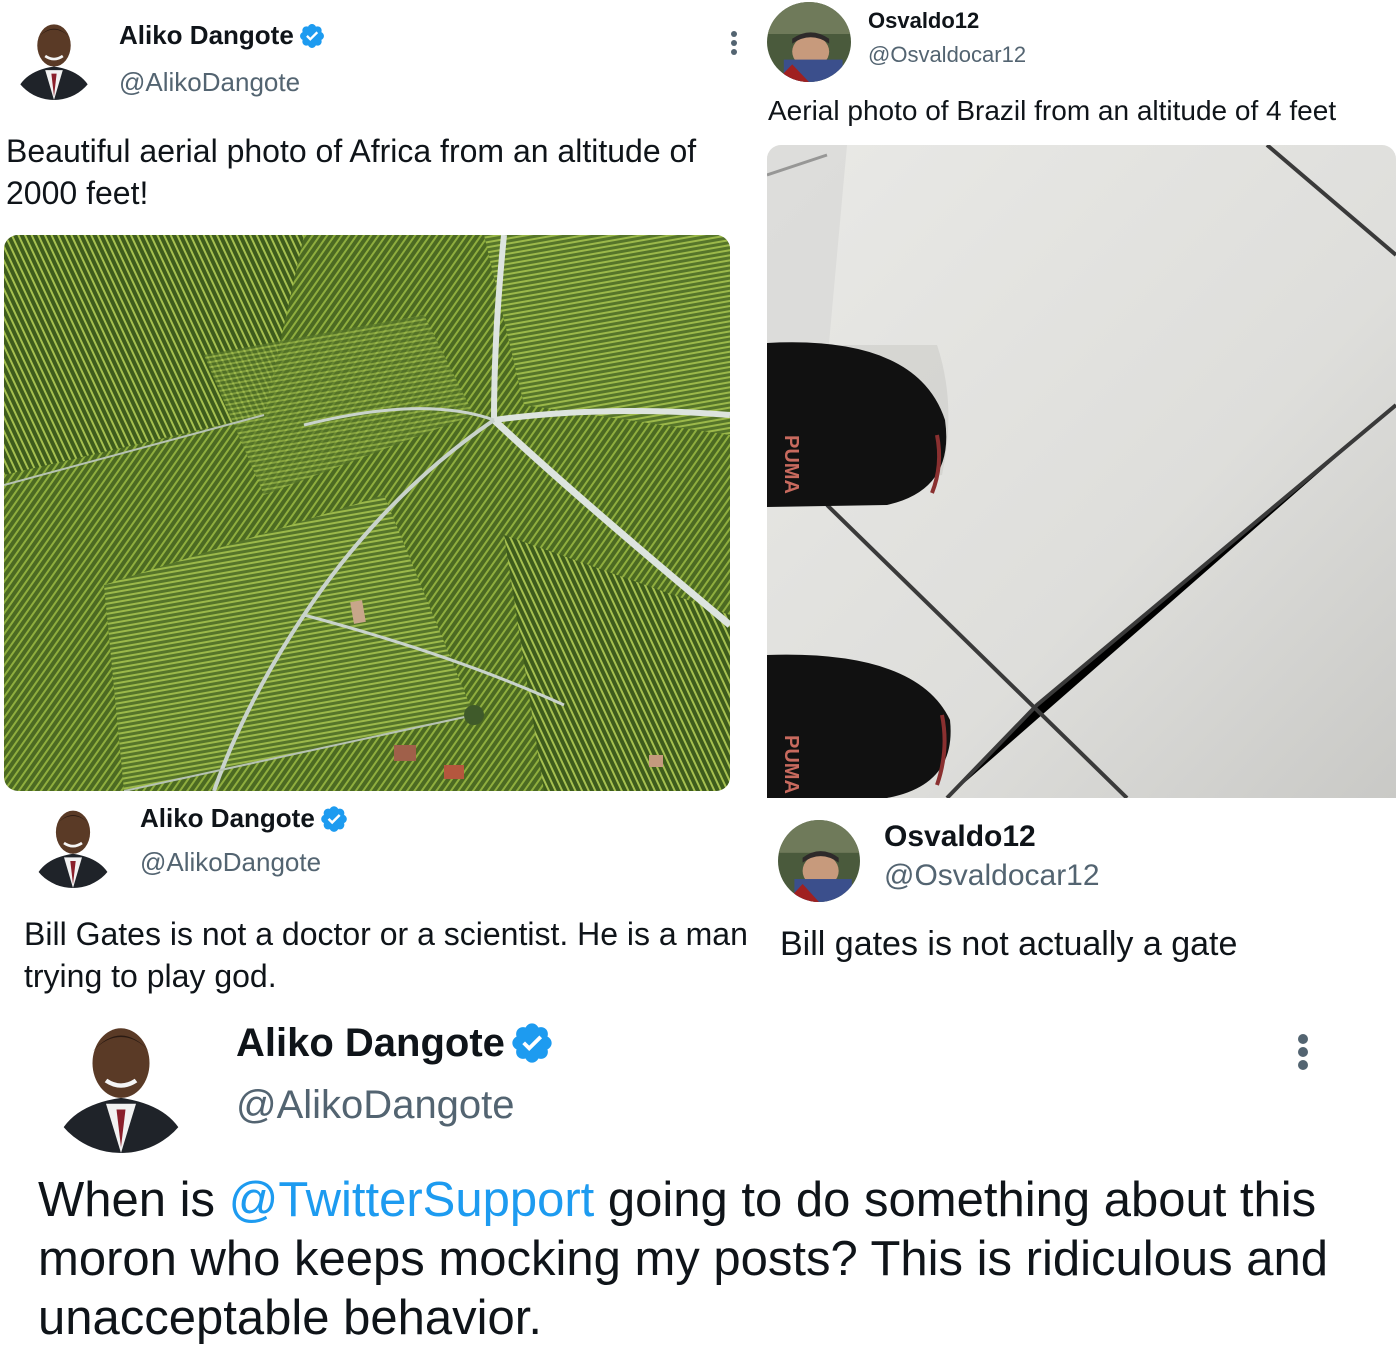 Image resolution: width=1396 pixels, height=1368 pixels. What do you see at coordinates (1009, 944) in the screenshot?
I see `tweet-text: Bill gates is not actually a gate` at bounding box center [1009, 944].